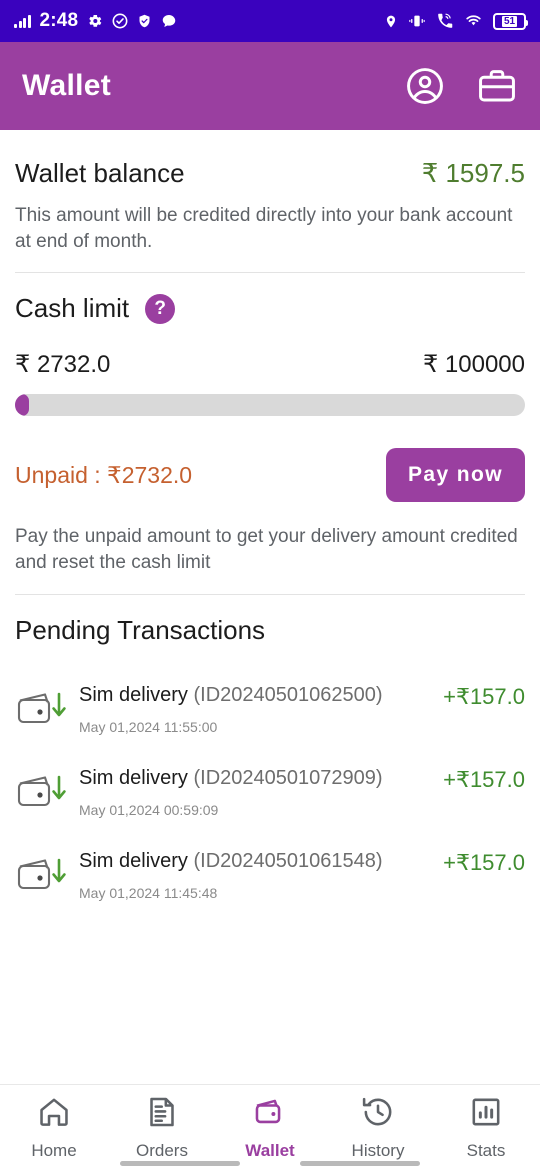 The image size is (540, 1170). I want to click on bottom-navigation-bar: Home Orders Wallet History Stats, so click(270, 1127).